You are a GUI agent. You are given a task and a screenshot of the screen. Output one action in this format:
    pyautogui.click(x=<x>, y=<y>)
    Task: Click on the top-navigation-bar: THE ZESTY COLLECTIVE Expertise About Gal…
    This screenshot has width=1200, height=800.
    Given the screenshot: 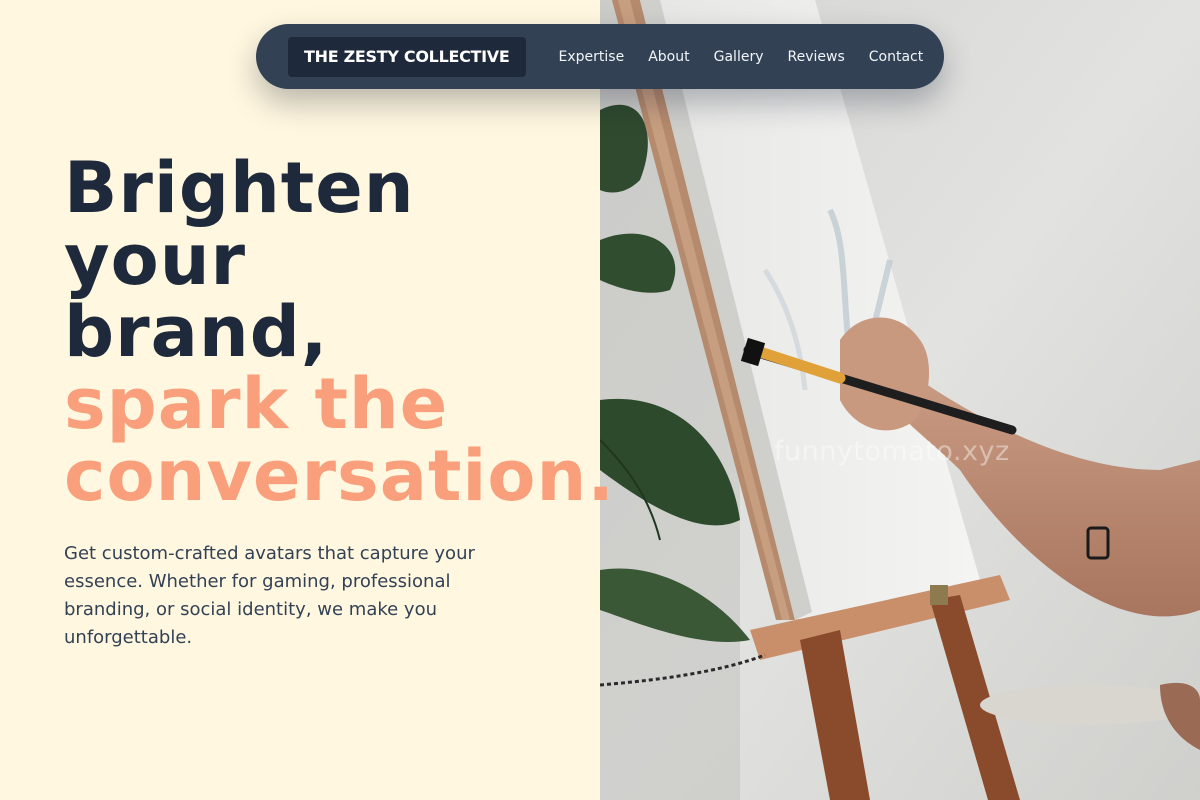 What is the action you would take?
    pyautogui.click(x=600, y=56)
    